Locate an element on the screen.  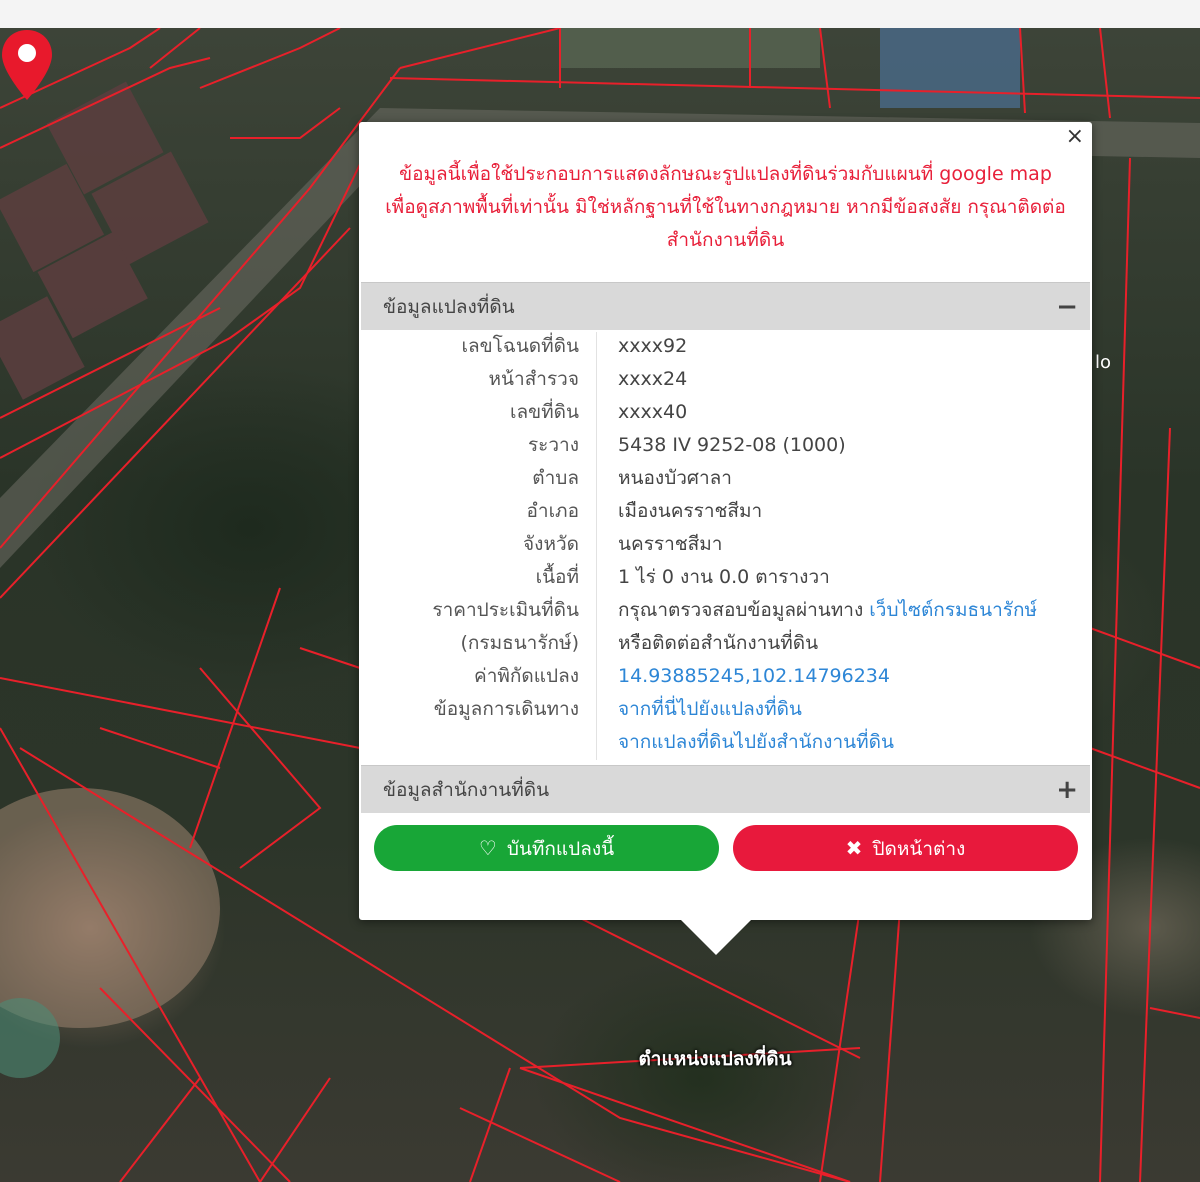
info-row-land-no: เลขที่ดิน xxxx40 is located at coordinates (725, 412).